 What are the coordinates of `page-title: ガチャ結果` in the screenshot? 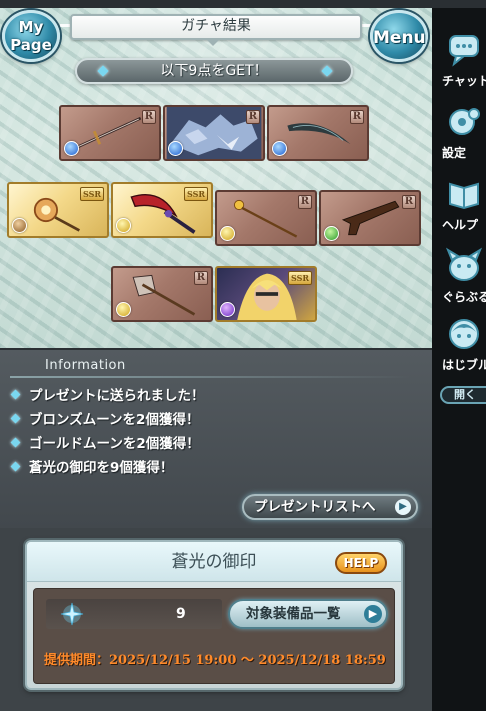 It's located at (216, 26).